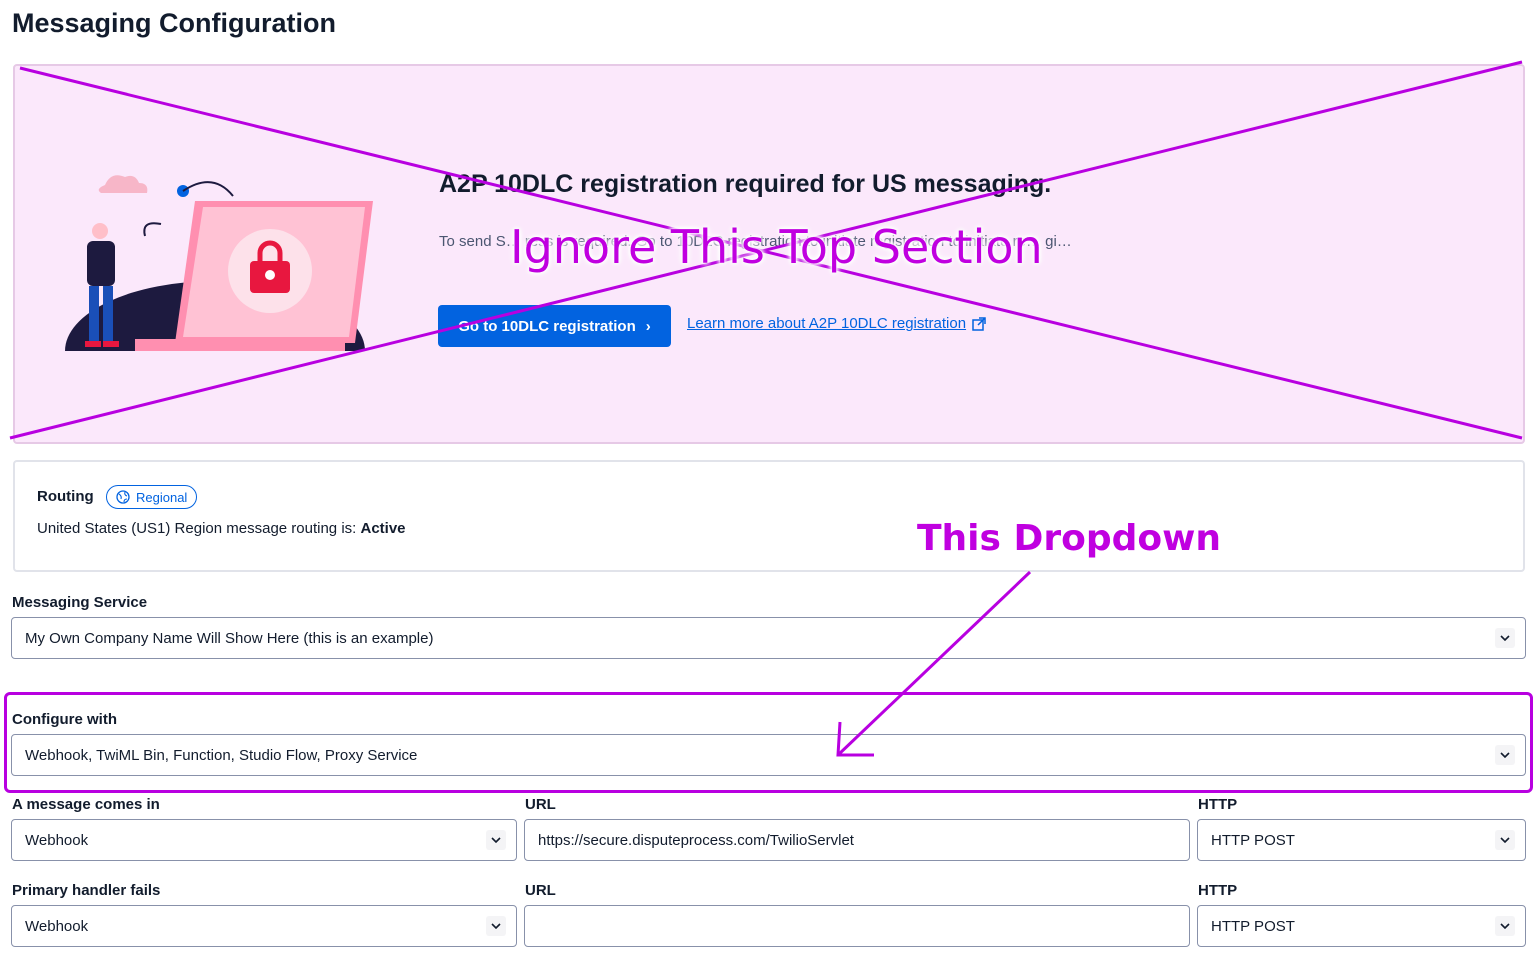  Describe the element at coordinates (65, 496) in the screenshot. I see `routing-label: Routing` at that location.